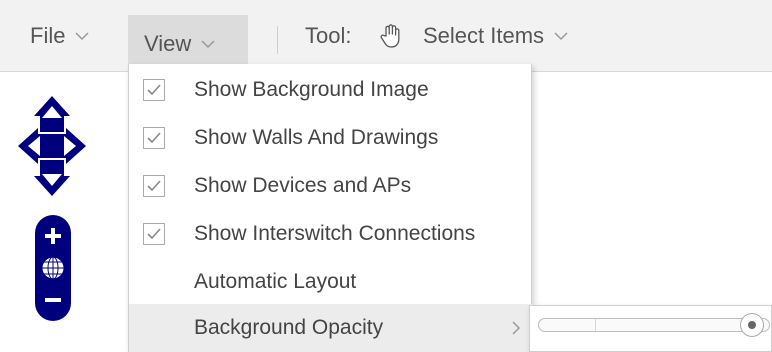 This screenshot has width=772, height=352. What do you see at coordinates (303, 185) in the screenshot?
I see `menu-item-label: Show Devices and APs` at bounding box center [303, 185].